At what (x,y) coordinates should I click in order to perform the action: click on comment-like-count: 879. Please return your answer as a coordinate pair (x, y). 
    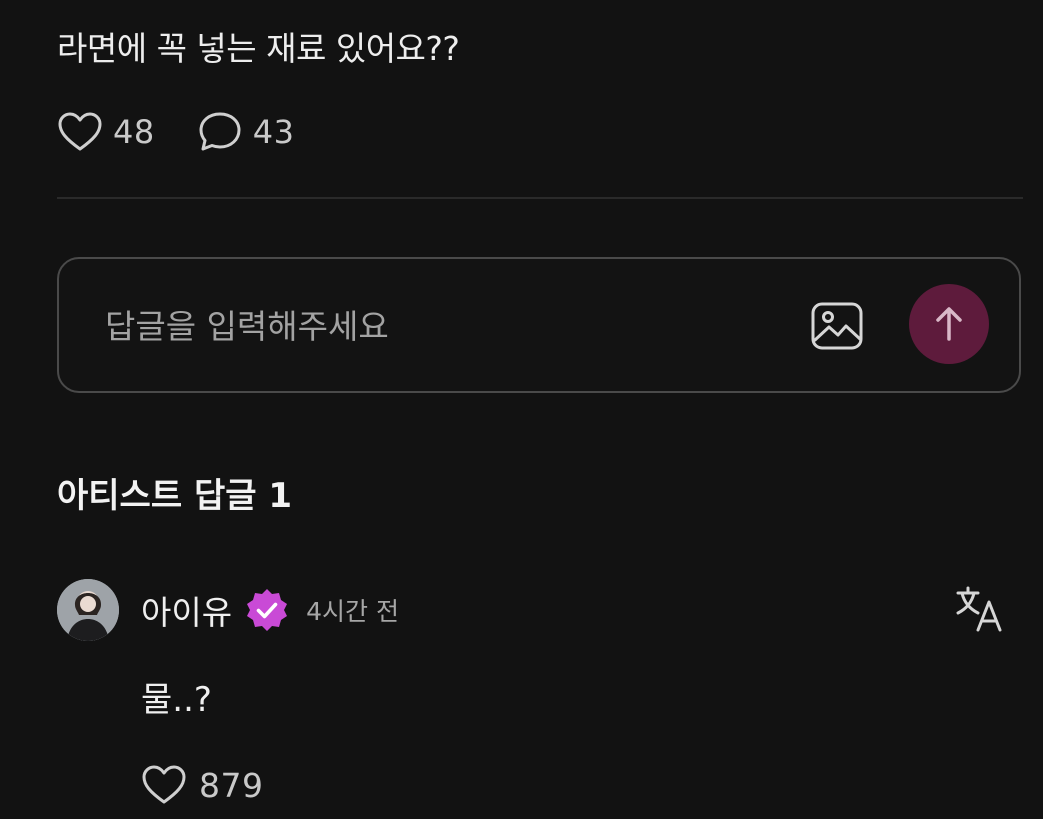
    Looking at the image, I should click on (231, 785).